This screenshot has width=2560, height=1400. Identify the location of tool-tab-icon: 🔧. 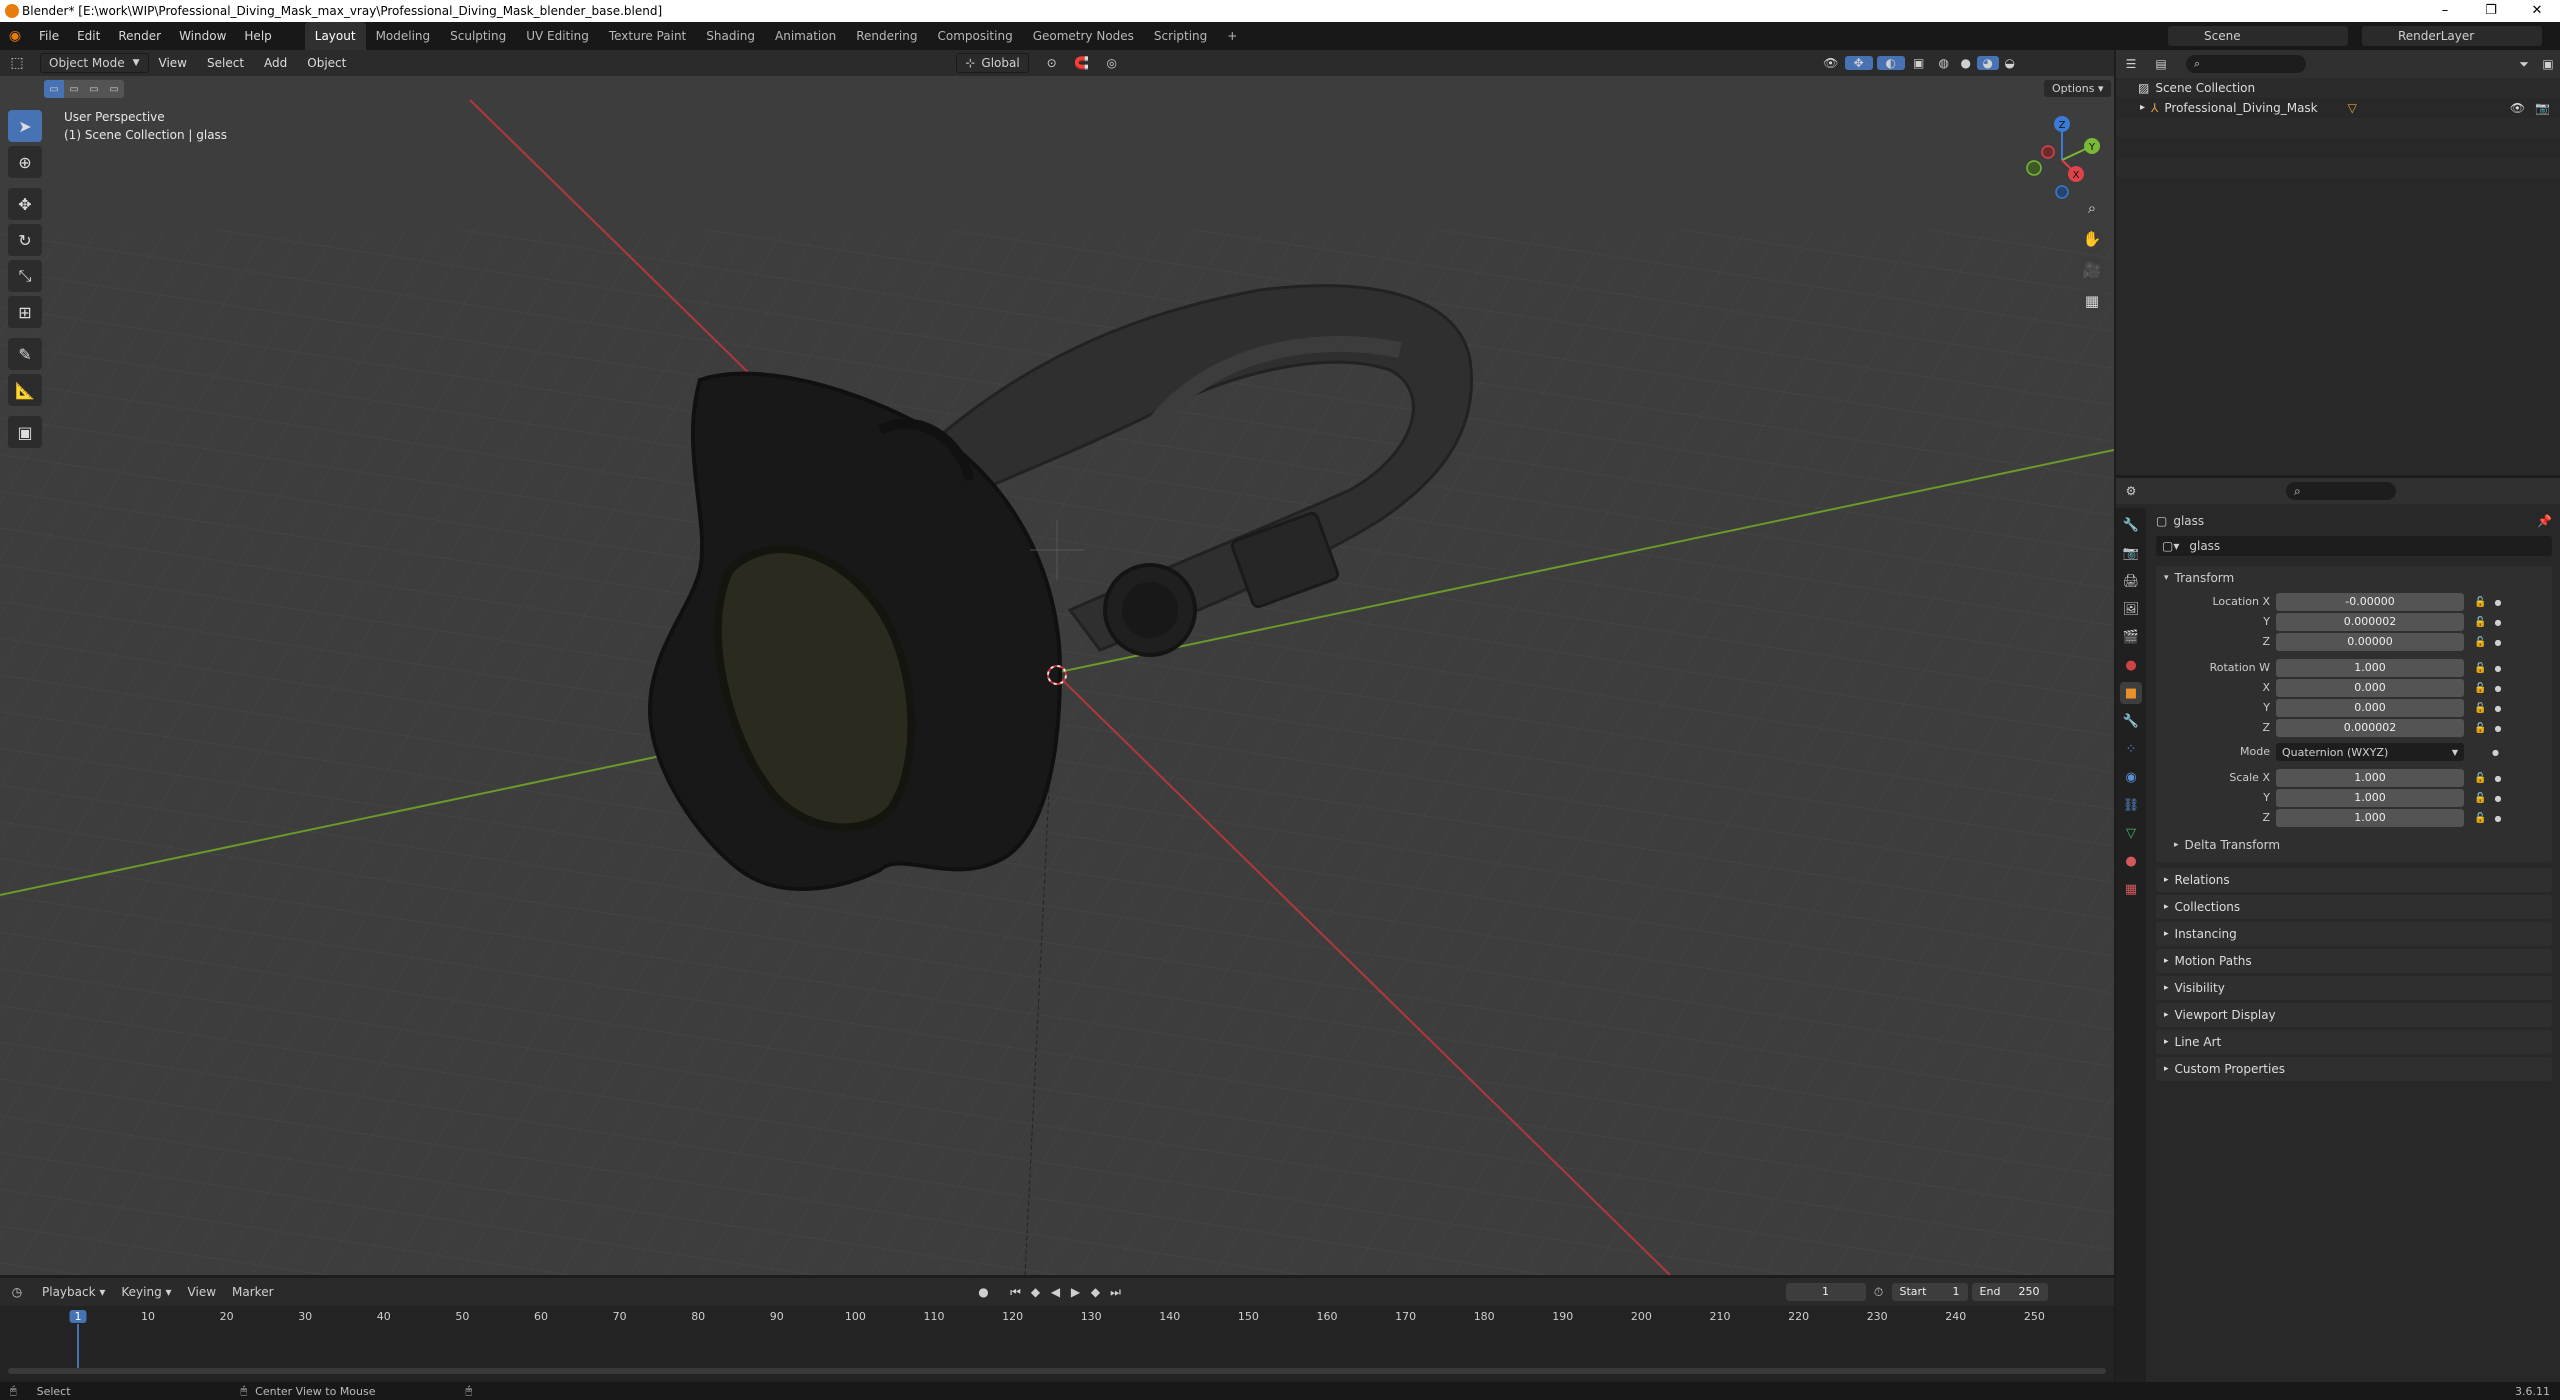
(2131, 525).